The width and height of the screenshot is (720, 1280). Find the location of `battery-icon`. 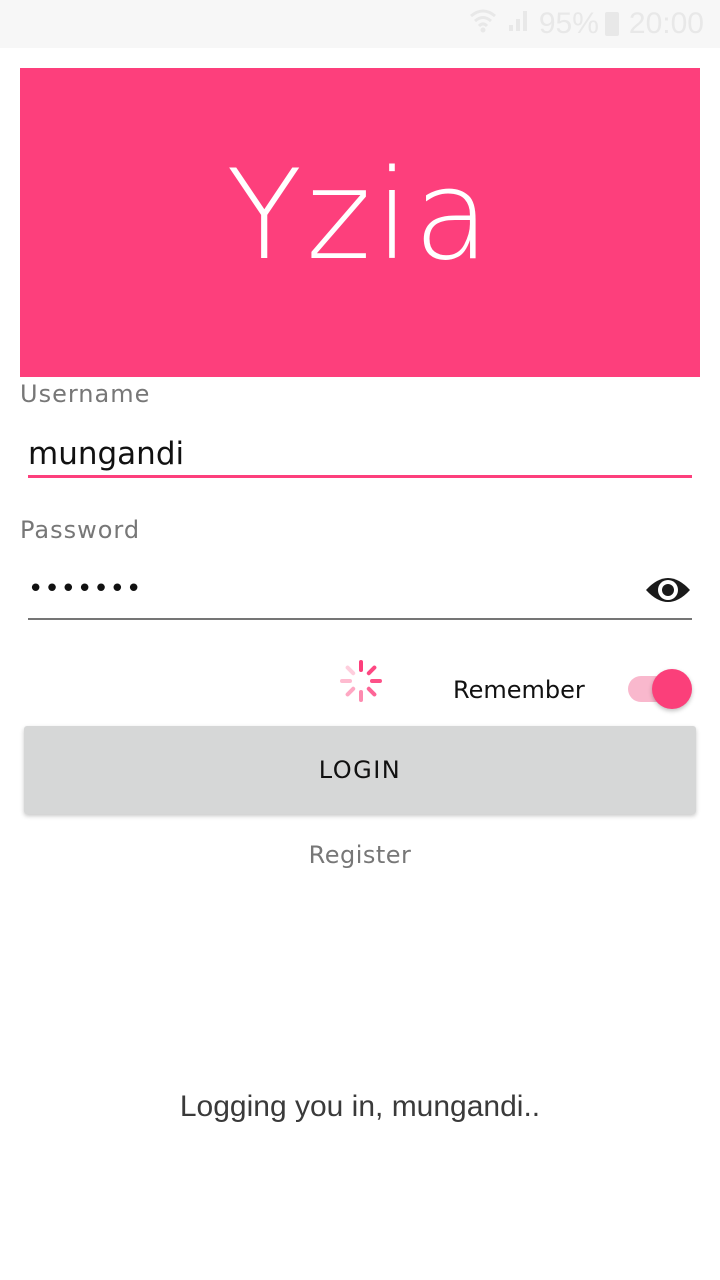

battery-icon is located at coordinates (611, 24).